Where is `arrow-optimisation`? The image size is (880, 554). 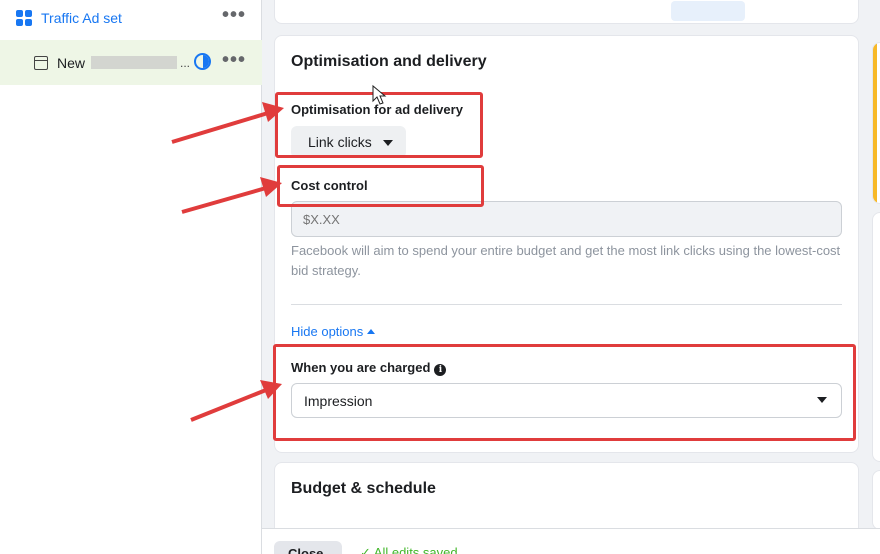 arrow-optimisation is located at coordinates (227, 123).